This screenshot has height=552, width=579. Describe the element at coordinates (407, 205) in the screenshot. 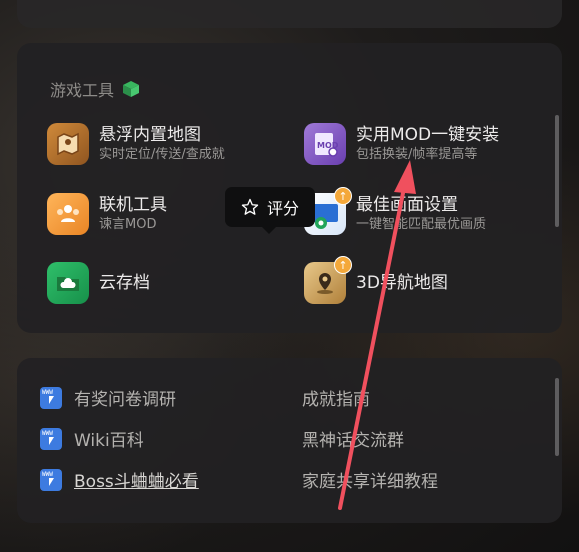

I see `tool-name: 最佳画面设置` at that location.